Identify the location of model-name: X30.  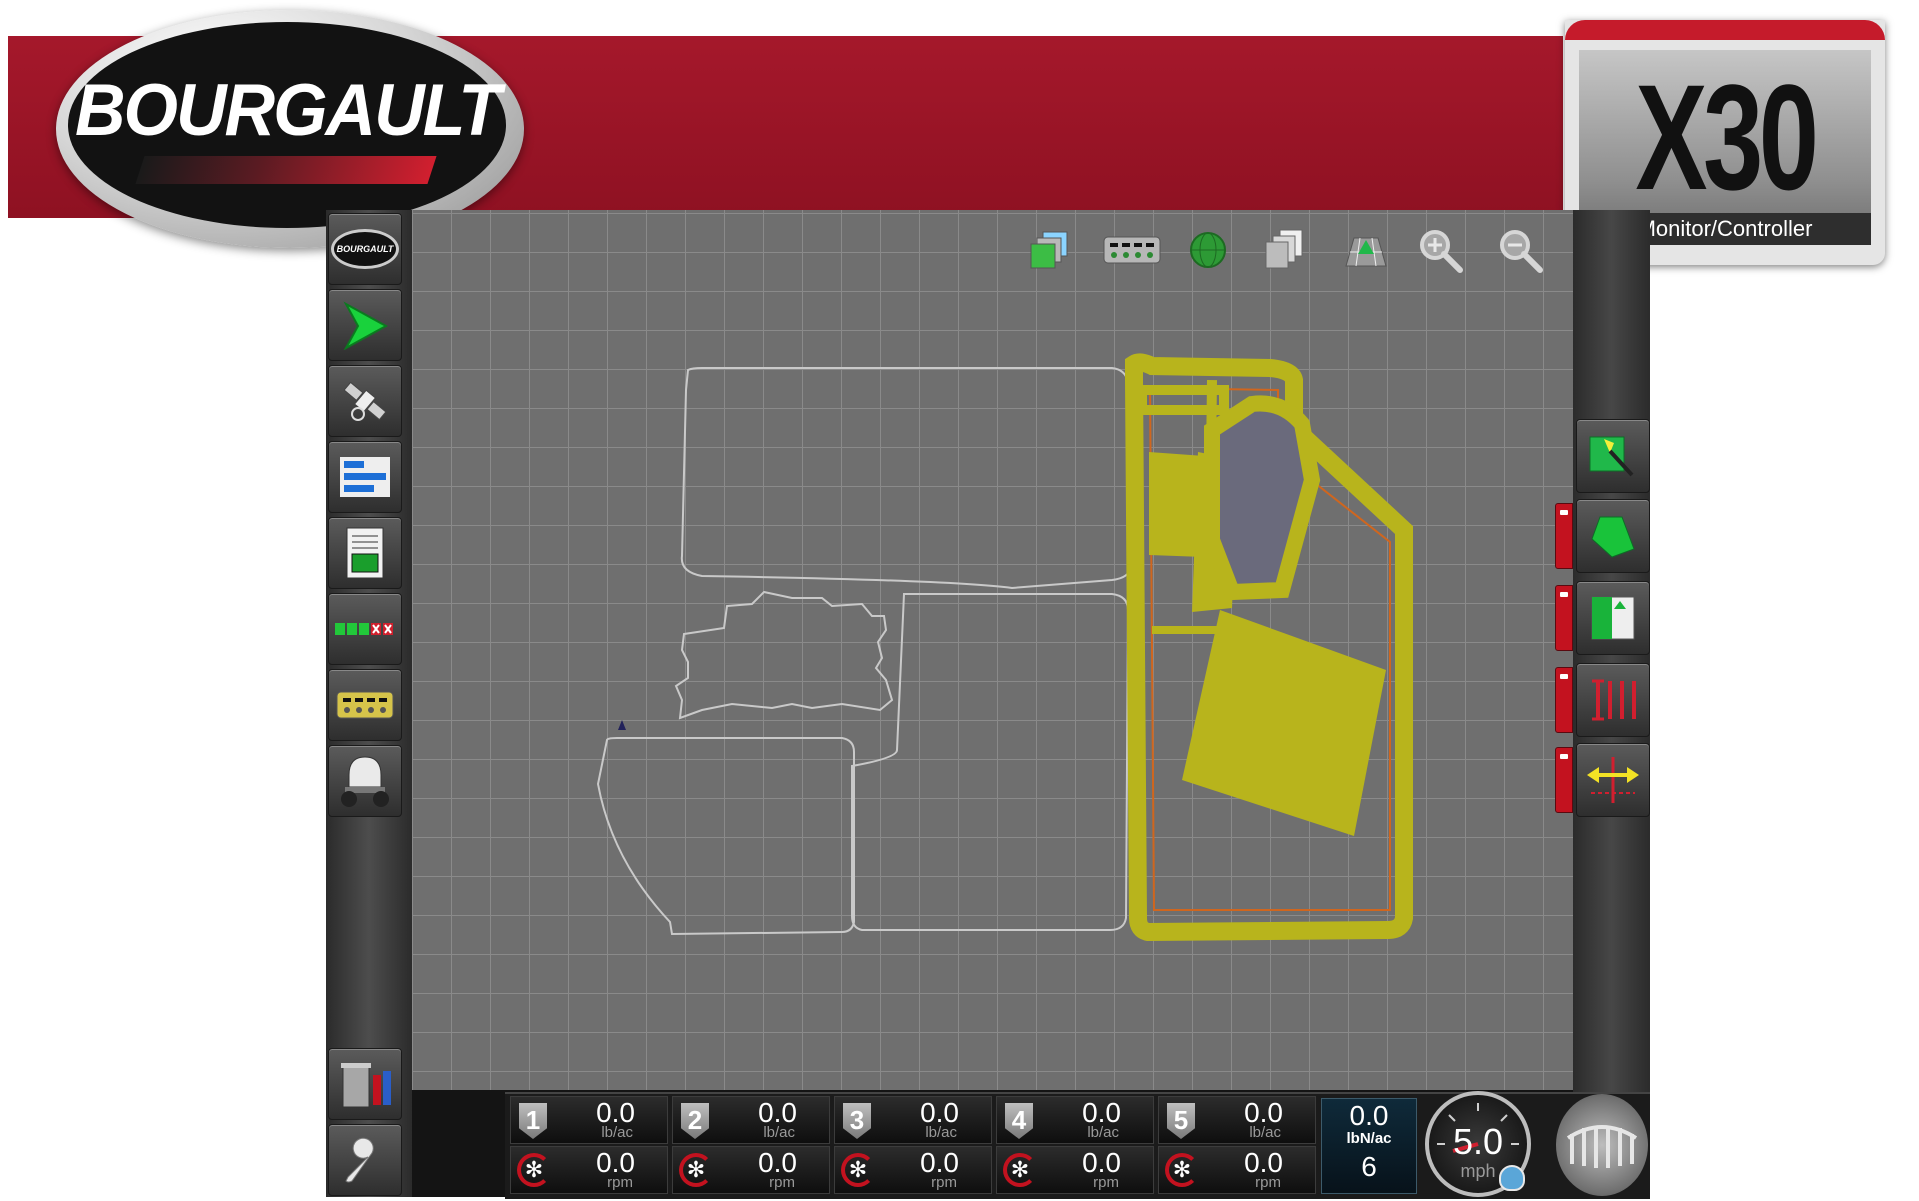
(1727, 137).